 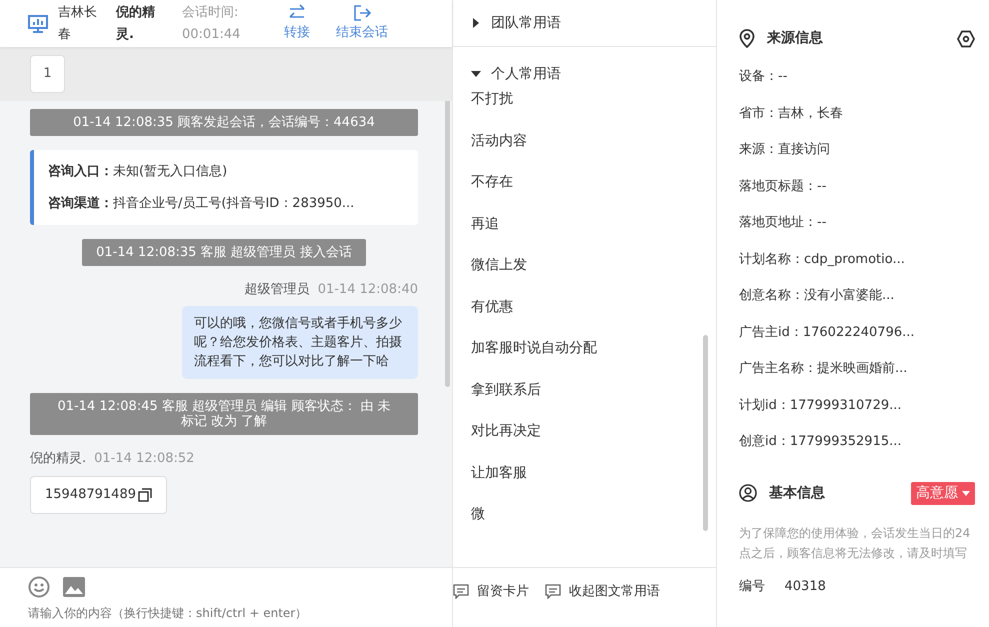 What do you see at coordinates (58, 459) in the screenshot?
I see `sender-name: 倪的精灵.` at bounding box center [58, 459].